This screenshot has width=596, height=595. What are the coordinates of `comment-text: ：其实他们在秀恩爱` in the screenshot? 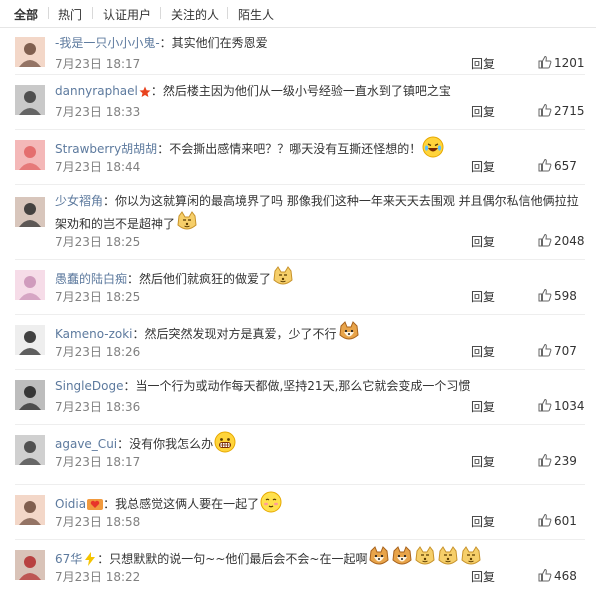 It's located at (213, 43).